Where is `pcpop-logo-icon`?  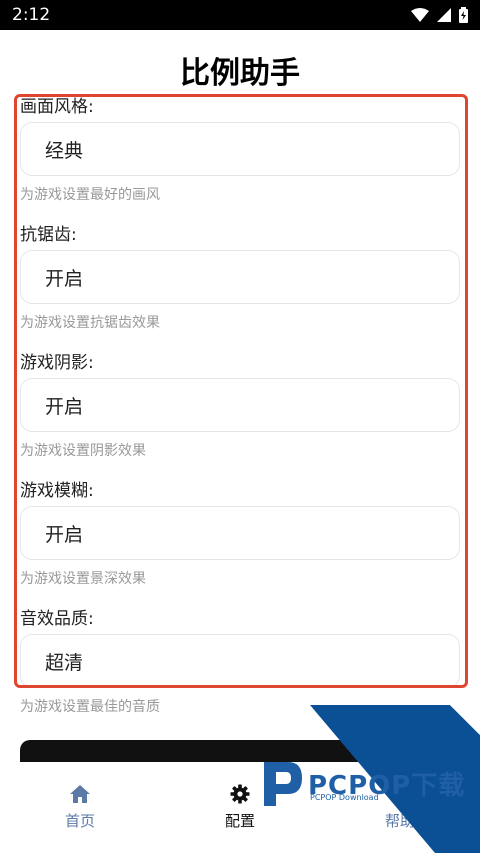 pcpop-logo-icon is located at coordinates (283, 784).